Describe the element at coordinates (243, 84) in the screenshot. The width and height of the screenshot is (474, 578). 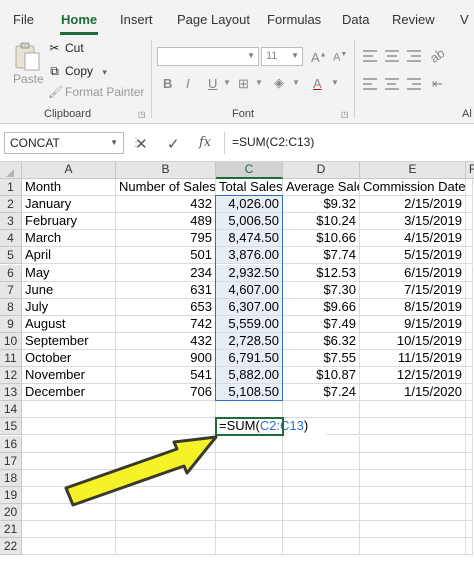
I see `borders-icon: ⊞` at that location.